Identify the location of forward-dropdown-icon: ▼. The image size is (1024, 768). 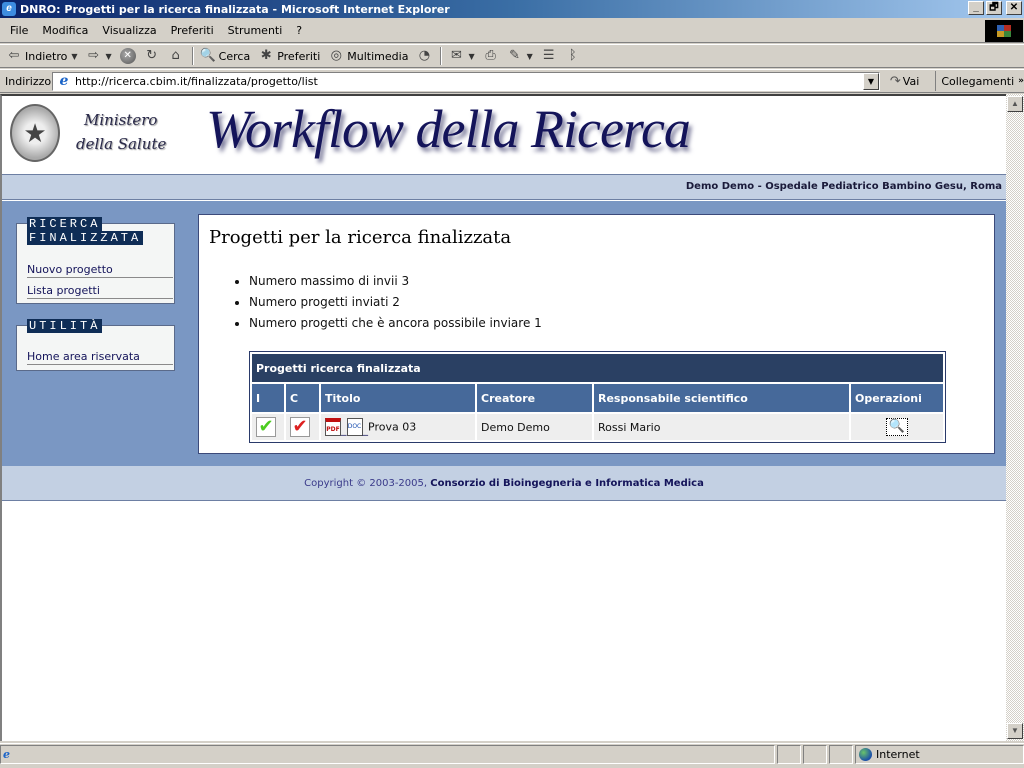
(109, 56).